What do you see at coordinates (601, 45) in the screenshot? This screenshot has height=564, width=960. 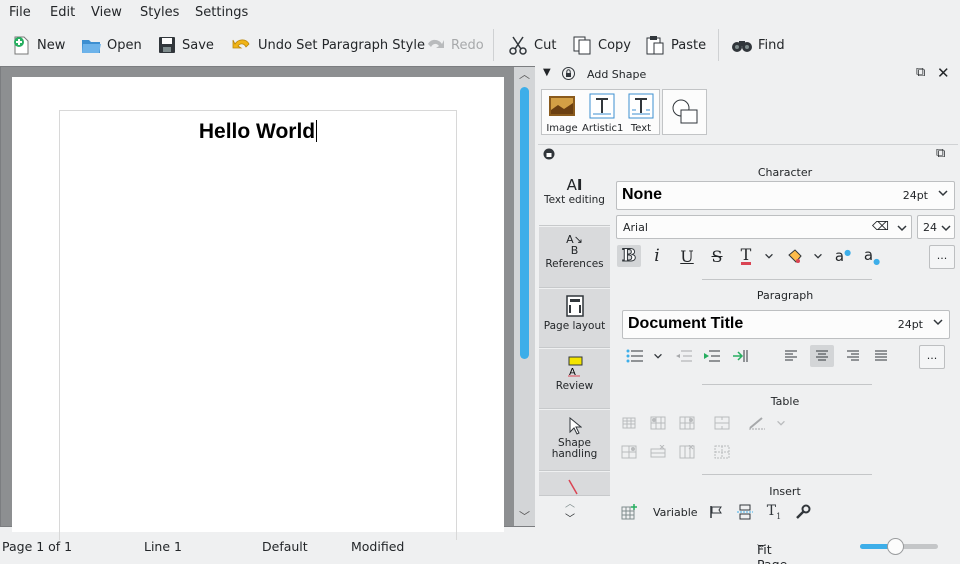 I see `copy-button: Copy` at bounding box center [601, 45].